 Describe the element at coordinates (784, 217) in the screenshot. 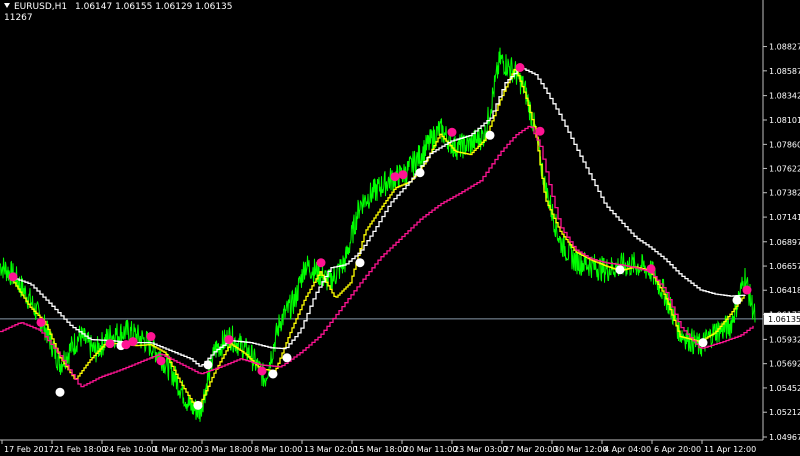

I see `price-axis-label: 1.07141` at that location.